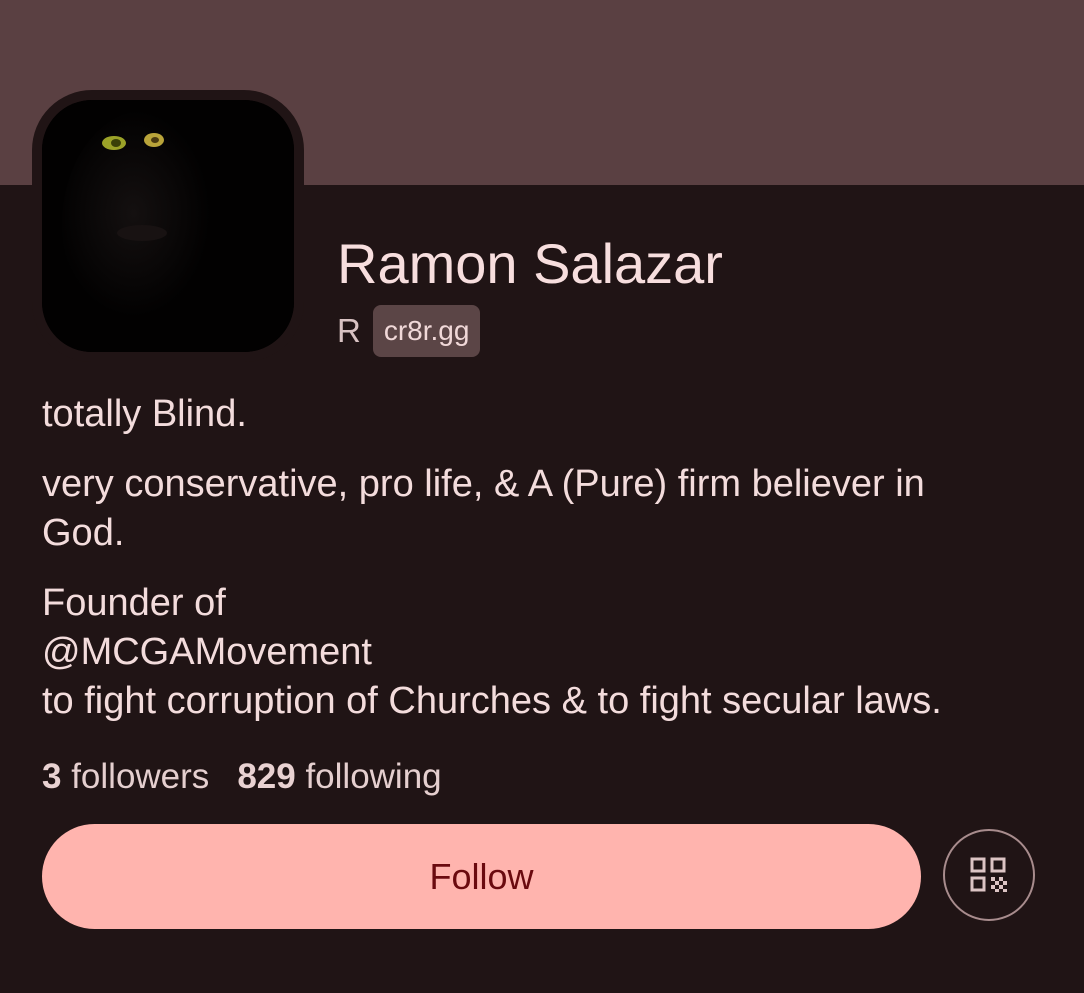 The width and height of the screenshot is (1084, 993). Describe the element at coordinates (349, 330) in the screenshot. I see `handle-initial: R` at that location.